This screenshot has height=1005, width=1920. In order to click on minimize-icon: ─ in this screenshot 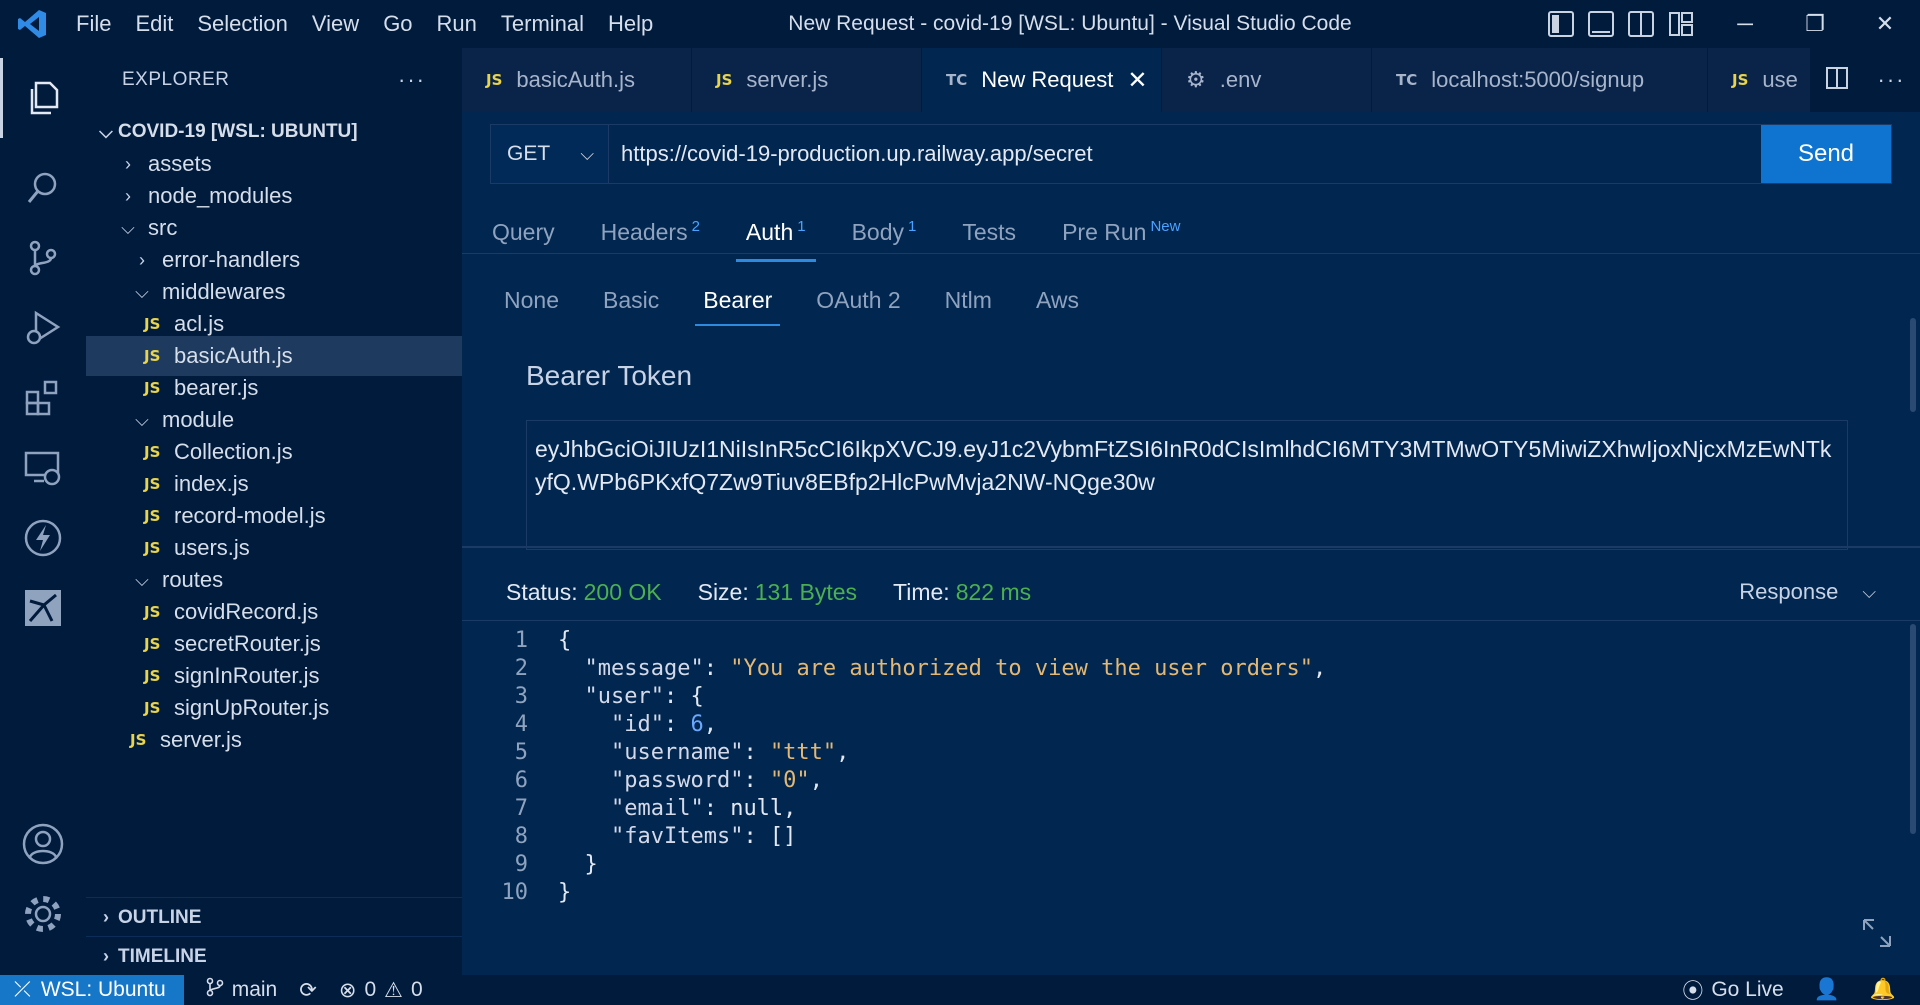, I will do `click(1745, 24)`.